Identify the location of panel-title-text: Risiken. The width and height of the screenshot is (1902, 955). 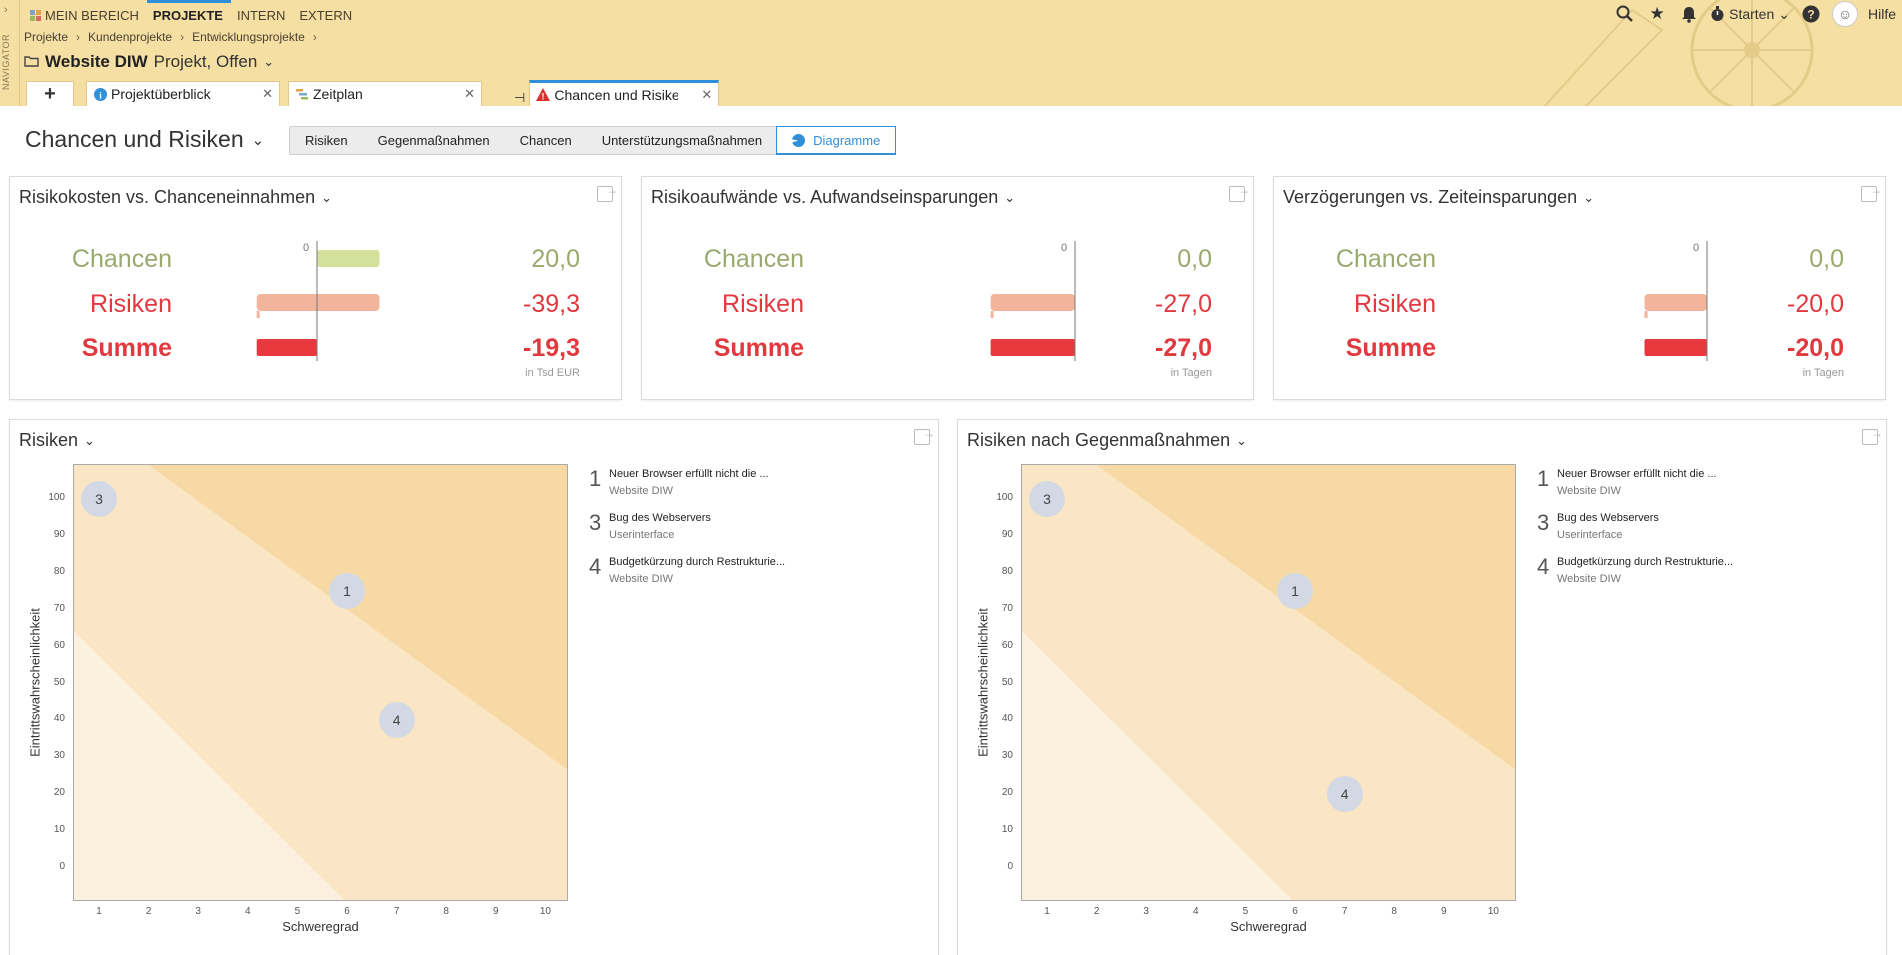
(49, 440).